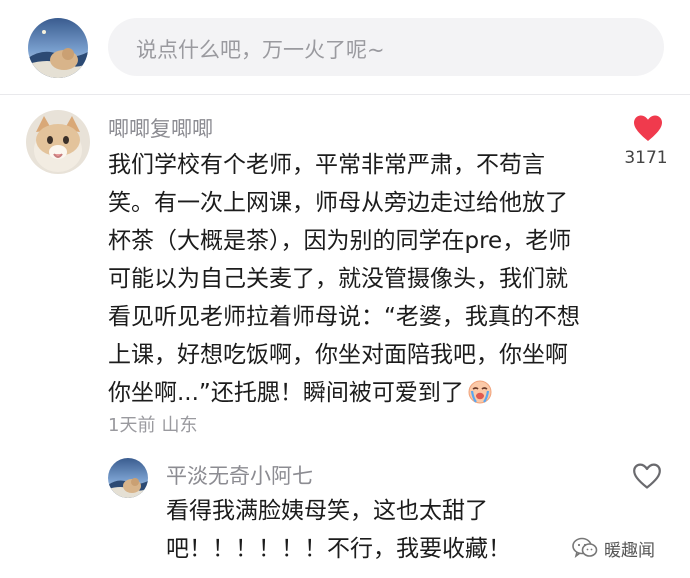 Image resolution: width=690 pixels, height=578 pixels. I want to click on comment-meta: 1天前 山东, so click(152, 424).